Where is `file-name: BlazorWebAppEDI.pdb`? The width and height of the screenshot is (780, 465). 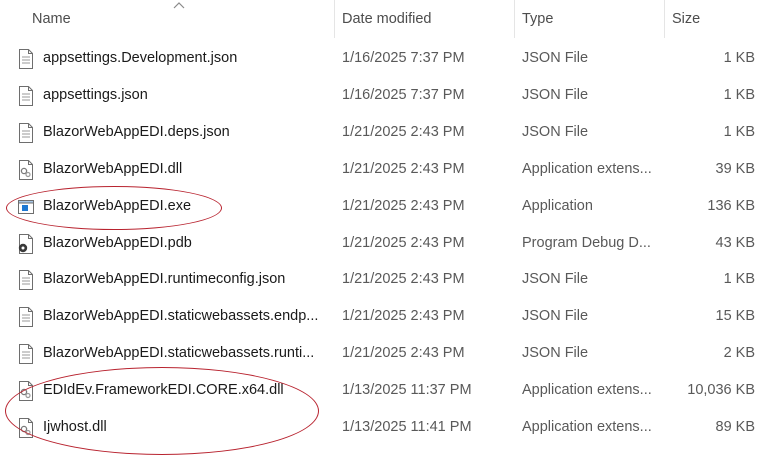
file-name: BlazorWebAppEDI.pdb is located at coordinates (117, 242).